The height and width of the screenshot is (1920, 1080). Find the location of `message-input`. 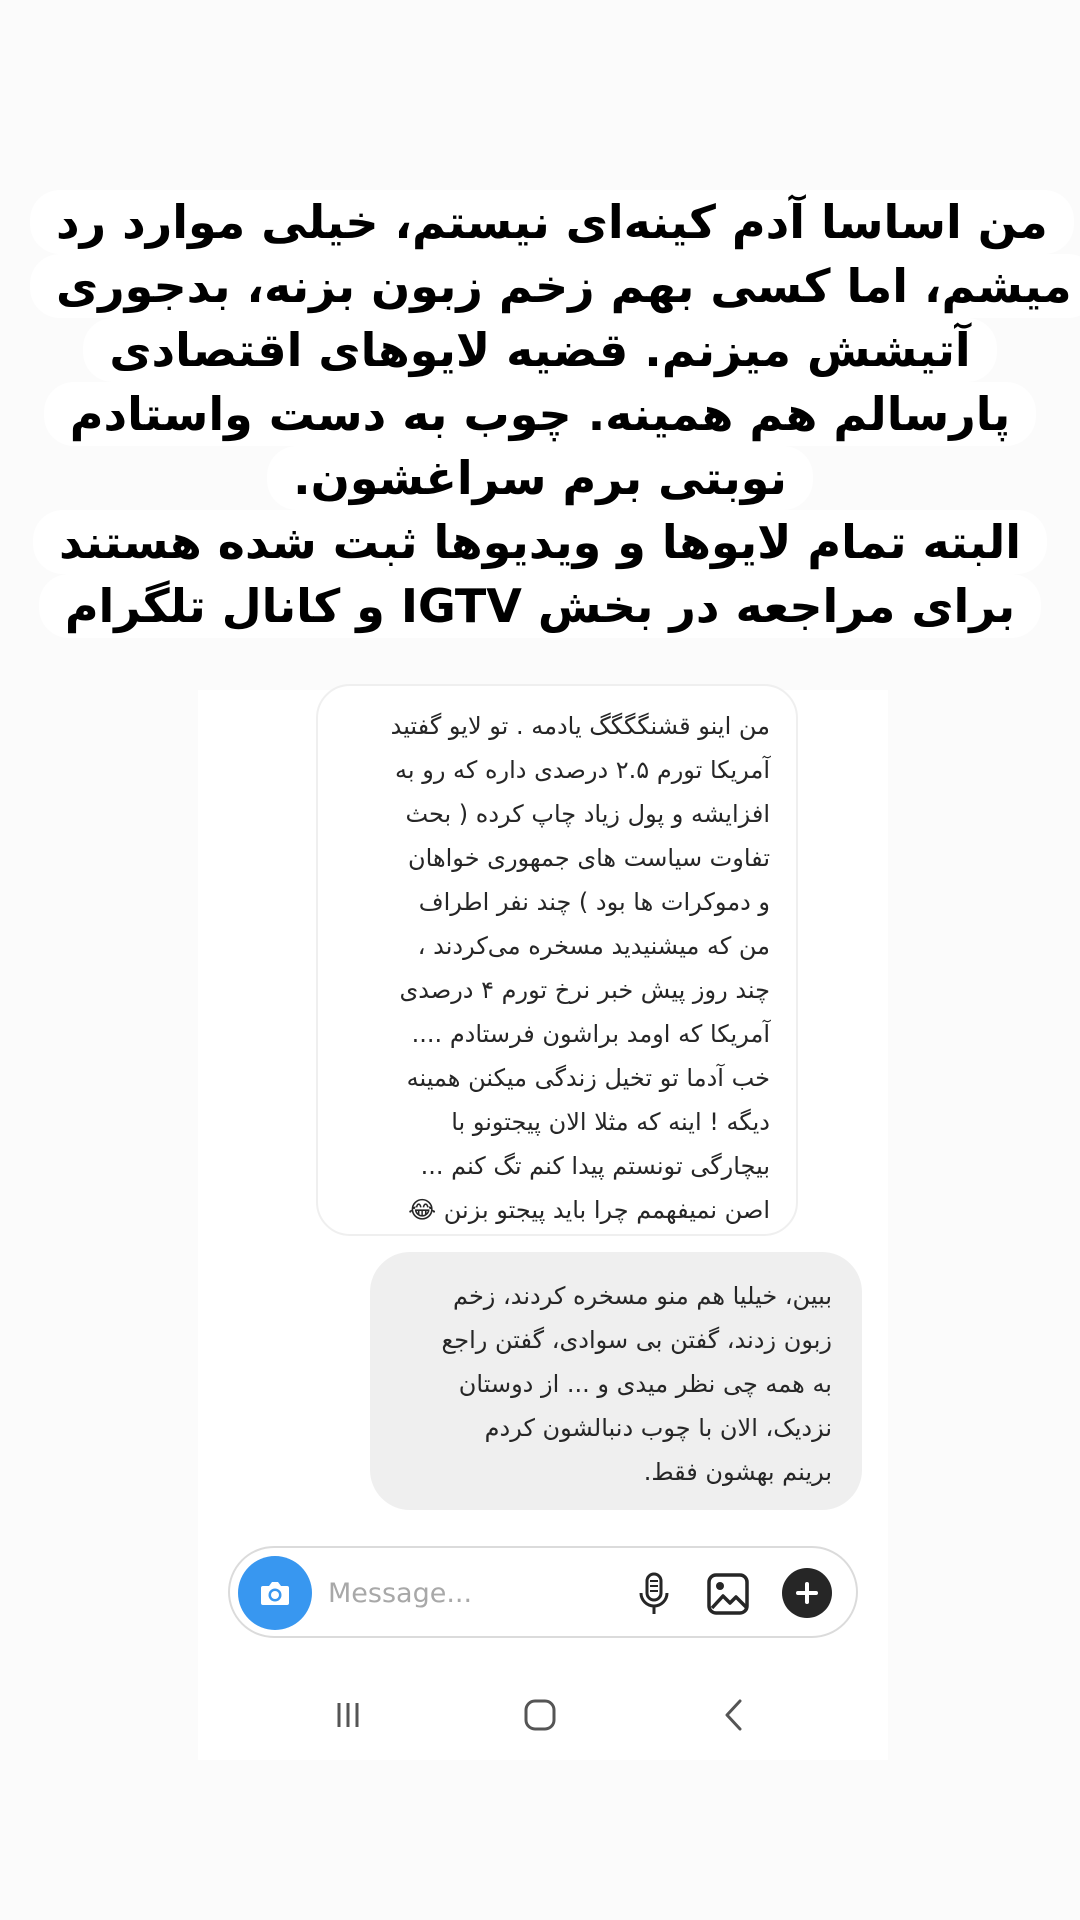

message-input is located at coordinates (478, 1593).